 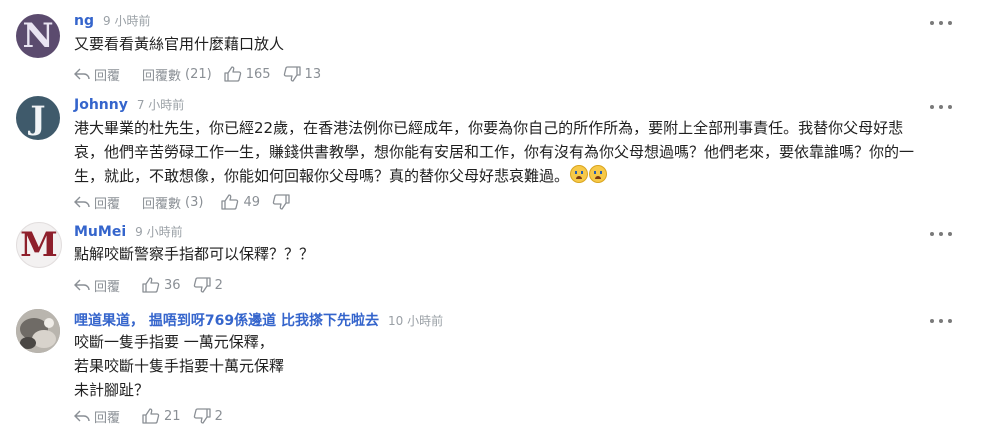 I want to click on comment-actions: 回覆 36 2, so click(x=148, y=285).